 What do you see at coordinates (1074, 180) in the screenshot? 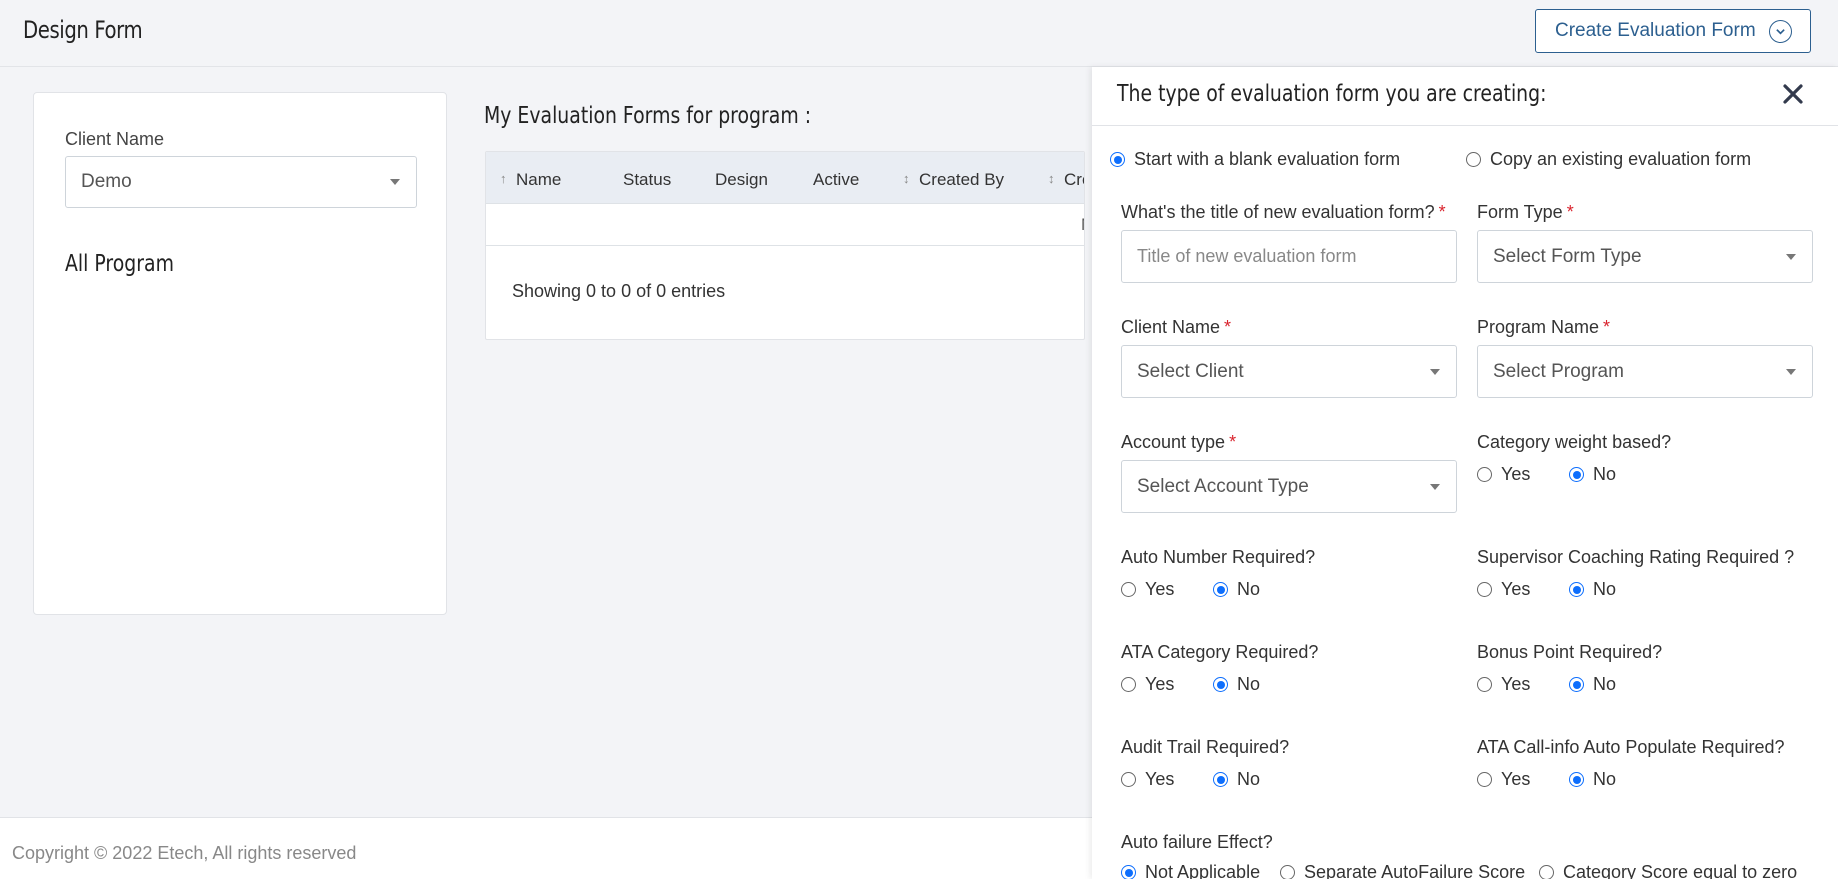
I see `column-header-created: Crea` at bounding box center [1074, 180].